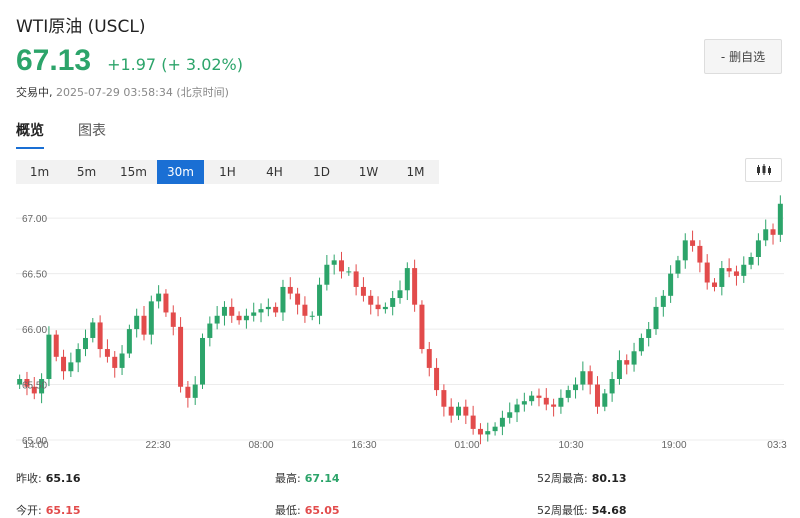  Describe the element at coordinates (743, 56) in the screenshot. I see `remove-watchlist-button: - 删自选` at that location.